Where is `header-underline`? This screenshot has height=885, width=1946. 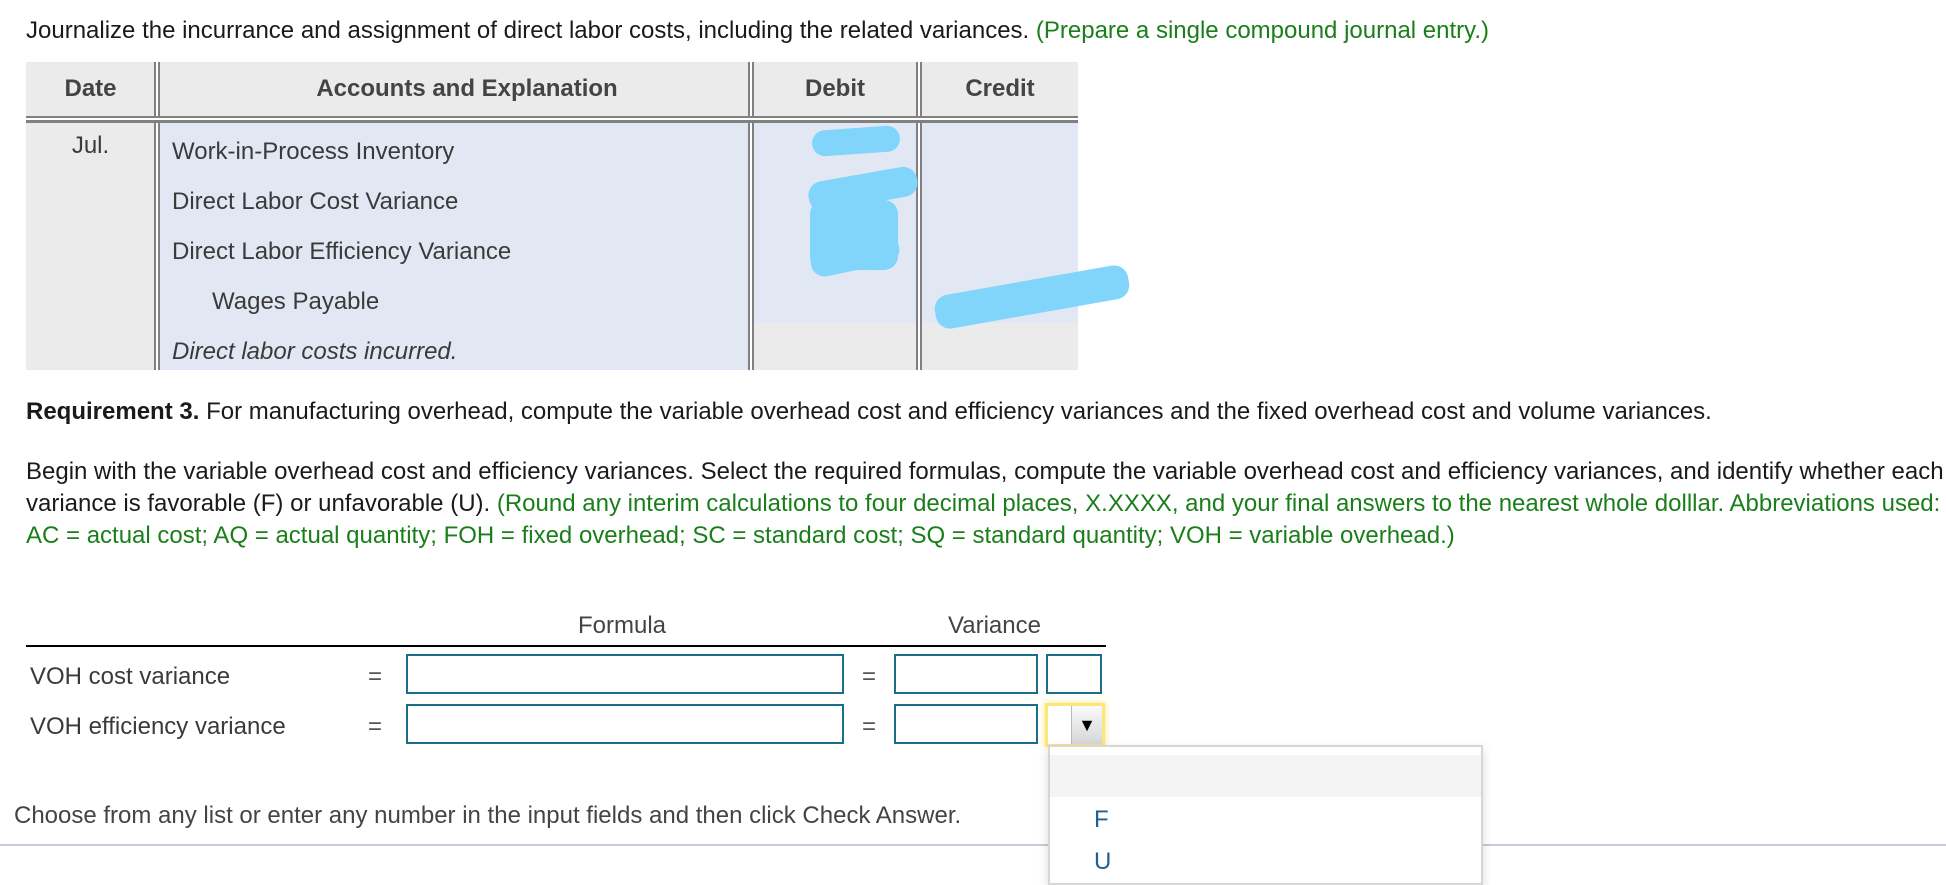 header-underline is located at coordinates (566, 646).